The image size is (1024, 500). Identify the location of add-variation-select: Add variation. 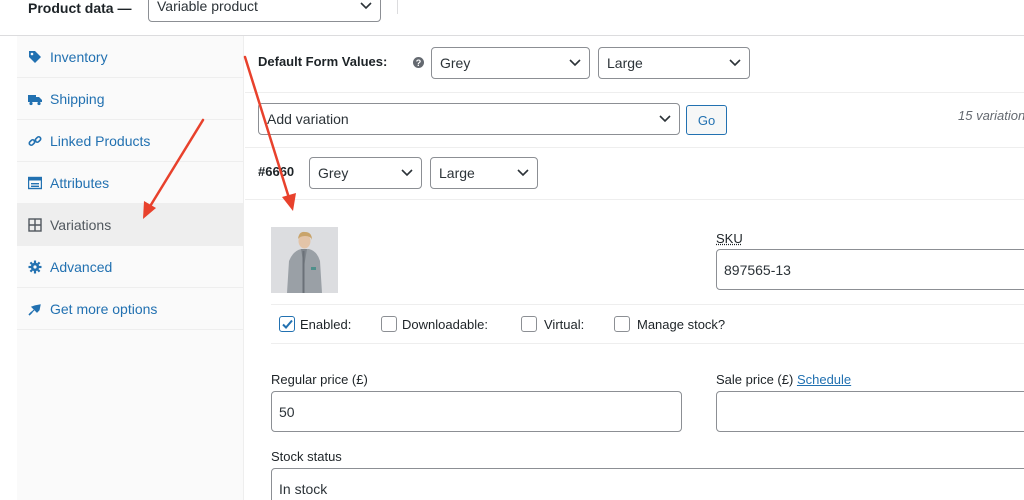
(469, 119).